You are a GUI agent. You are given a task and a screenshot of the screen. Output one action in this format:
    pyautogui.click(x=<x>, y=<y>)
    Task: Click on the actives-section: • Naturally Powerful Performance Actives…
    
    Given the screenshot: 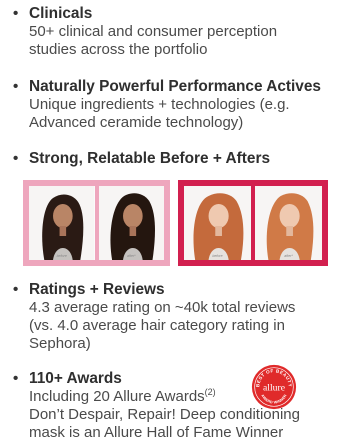 What is the action you would take?
    pyautogui.click(x=173, y=105)
    